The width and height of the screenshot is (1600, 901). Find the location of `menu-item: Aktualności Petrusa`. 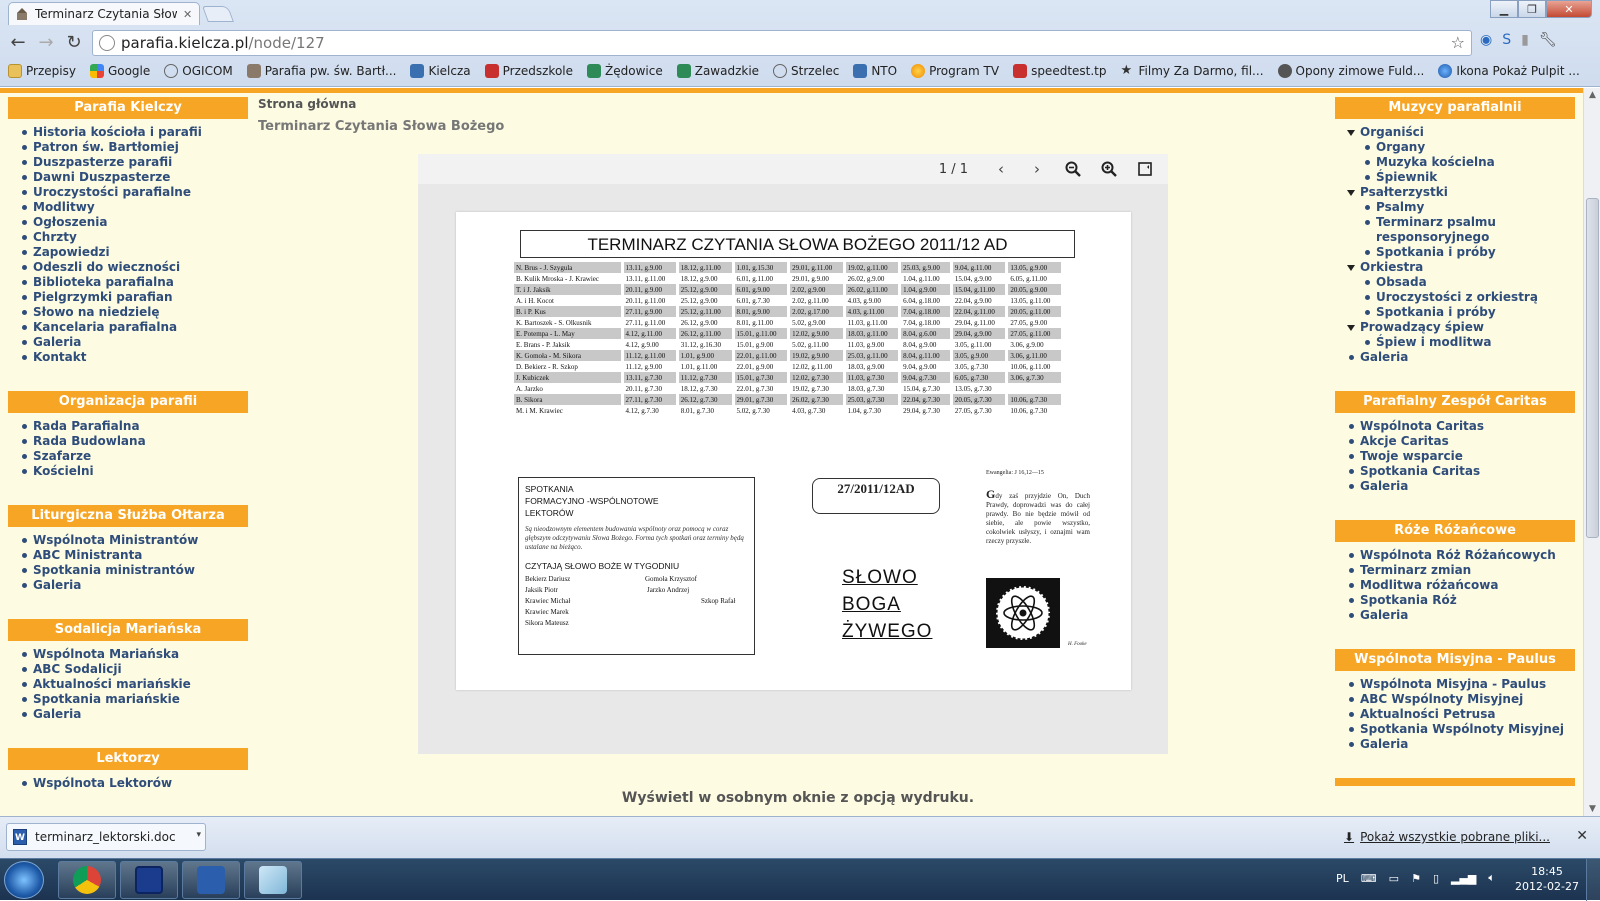

menu-item: Aktualności Petrusa is located at coordinates (1461, 714).